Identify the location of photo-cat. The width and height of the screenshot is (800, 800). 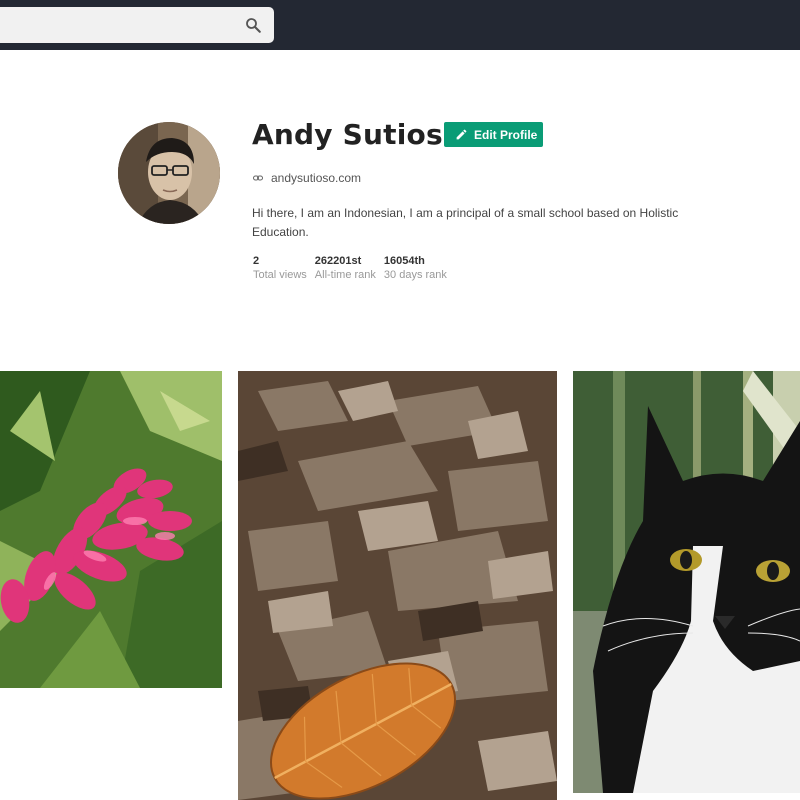
(686, 582).